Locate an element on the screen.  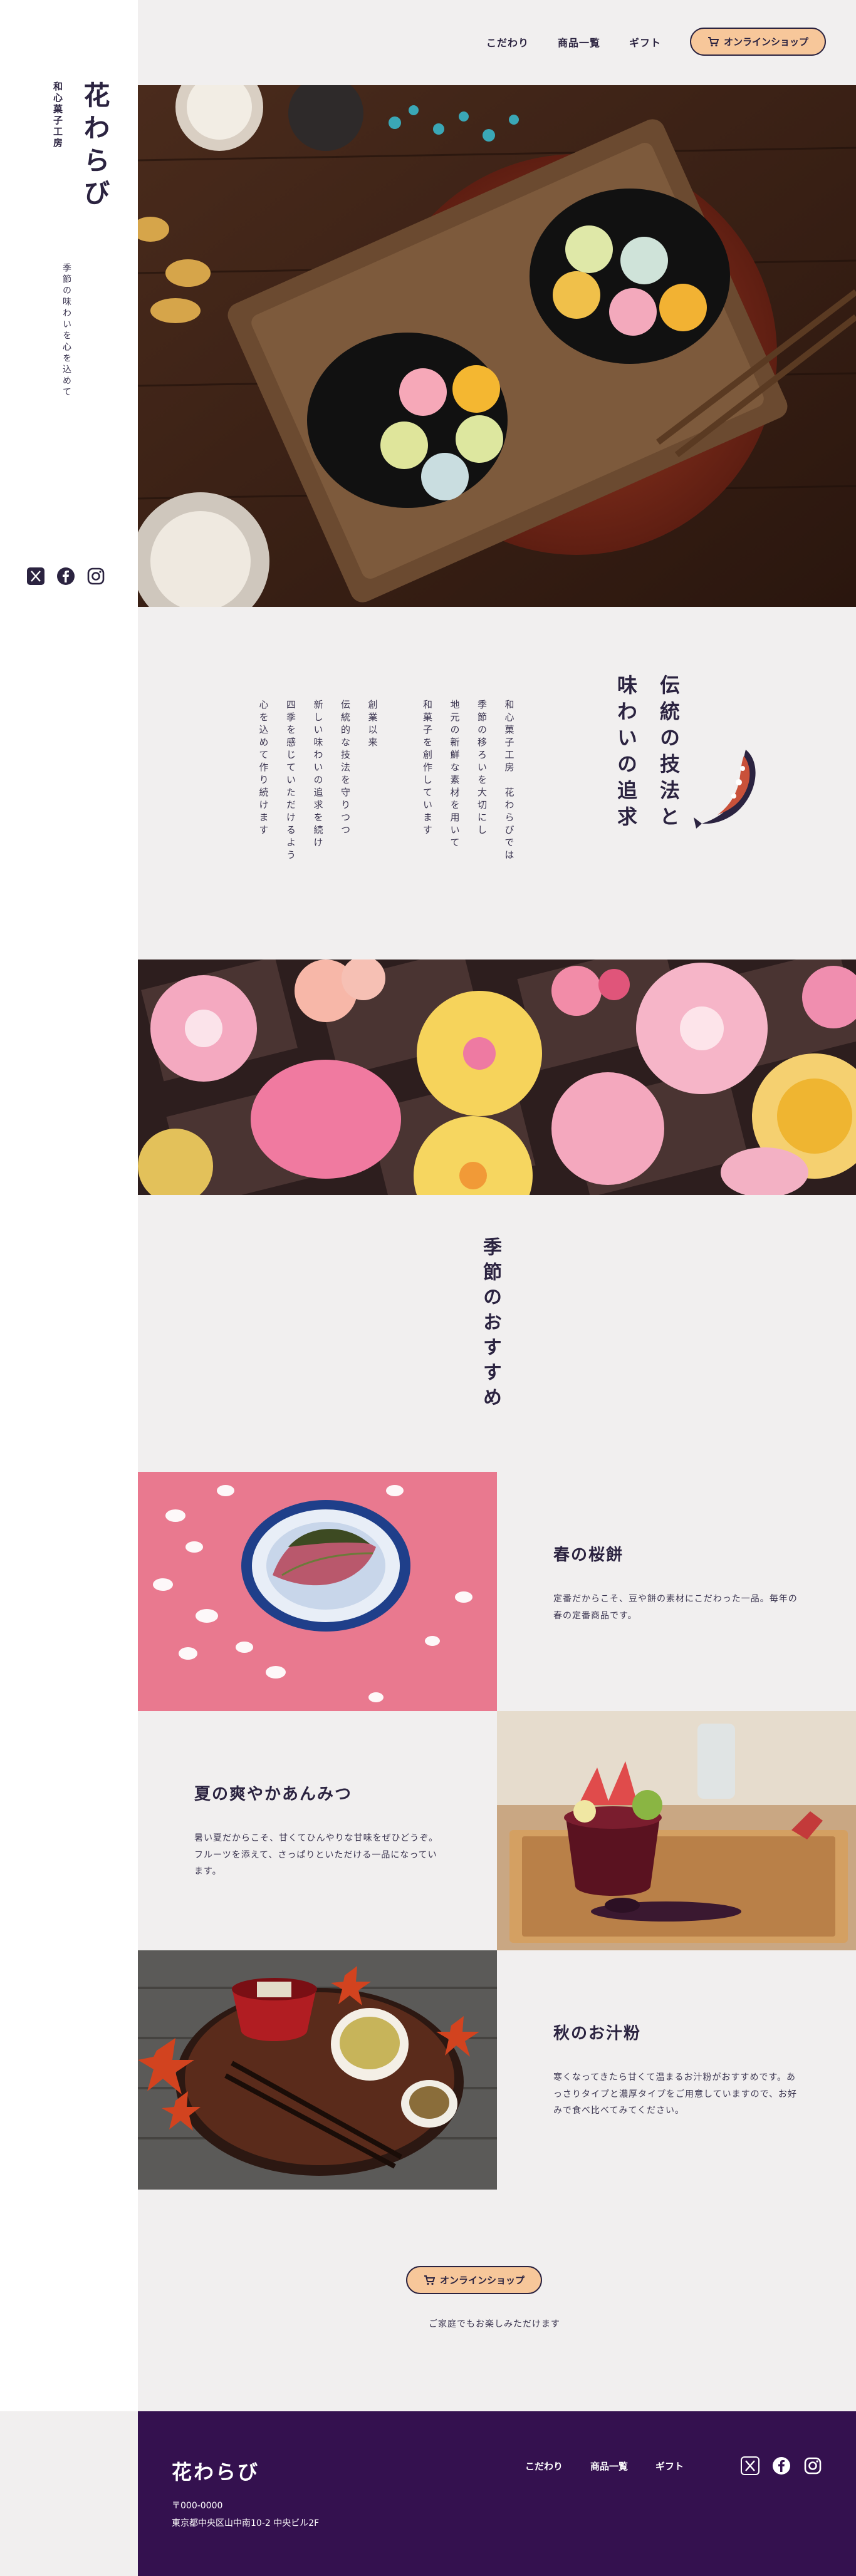
site-header: こだわり 商品一覧 ギフト オンラインショップ is located at coordinates (497, 42).